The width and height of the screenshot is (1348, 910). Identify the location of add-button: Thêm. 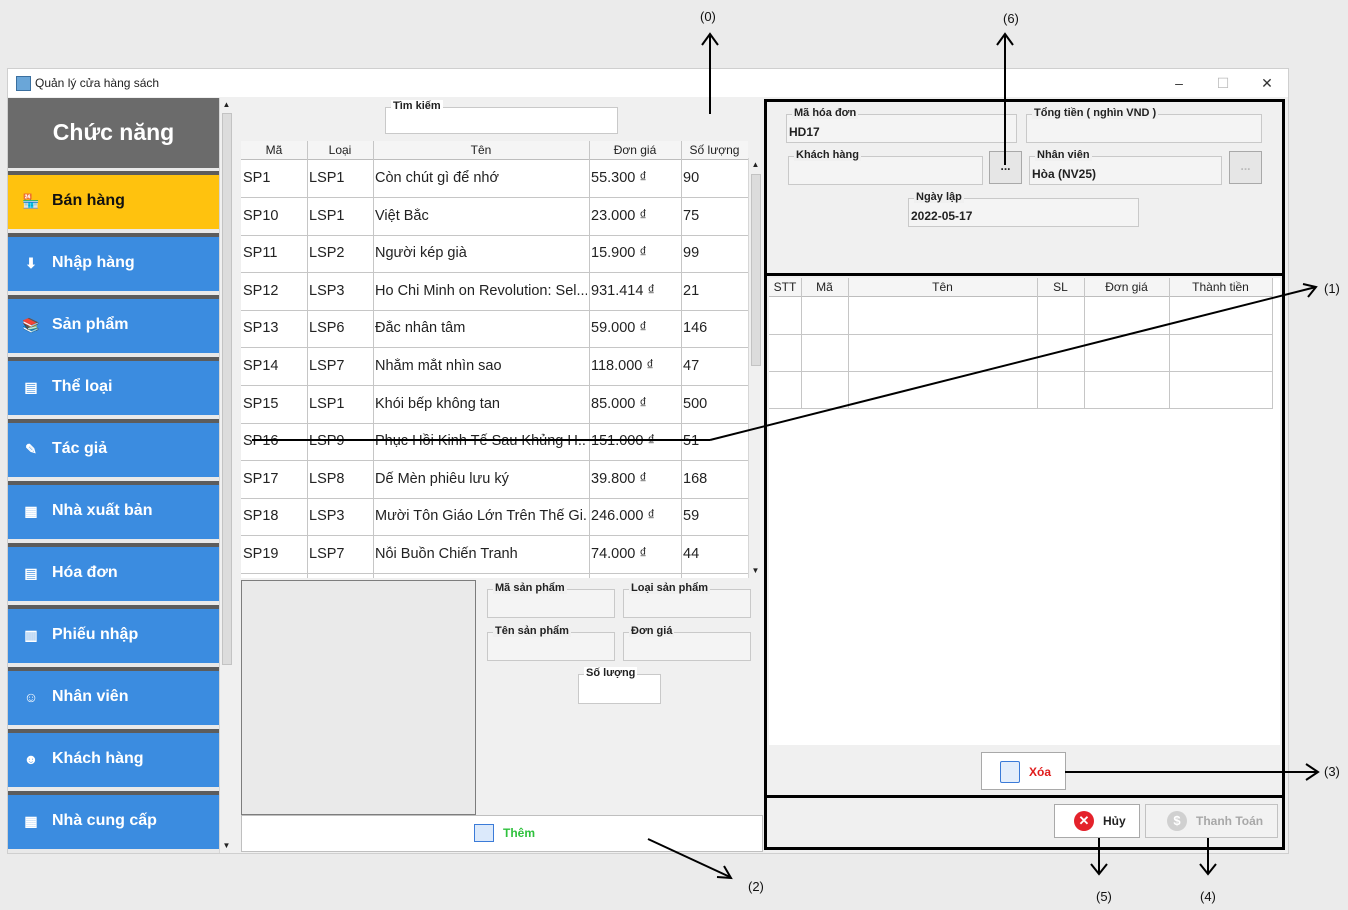
(502, 833).